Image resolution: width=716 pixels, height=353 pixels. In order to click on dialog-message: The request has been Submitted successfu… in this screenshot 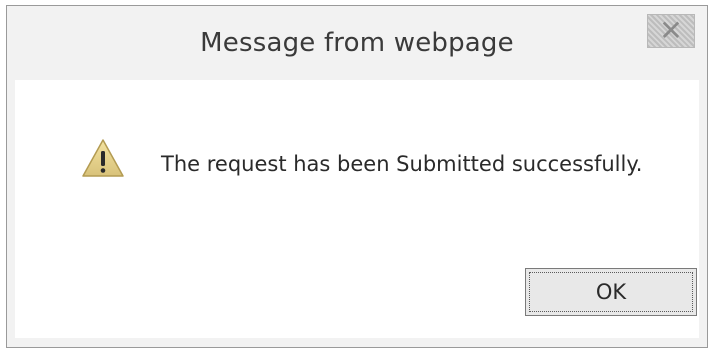, I will do `click(402, 164)`.